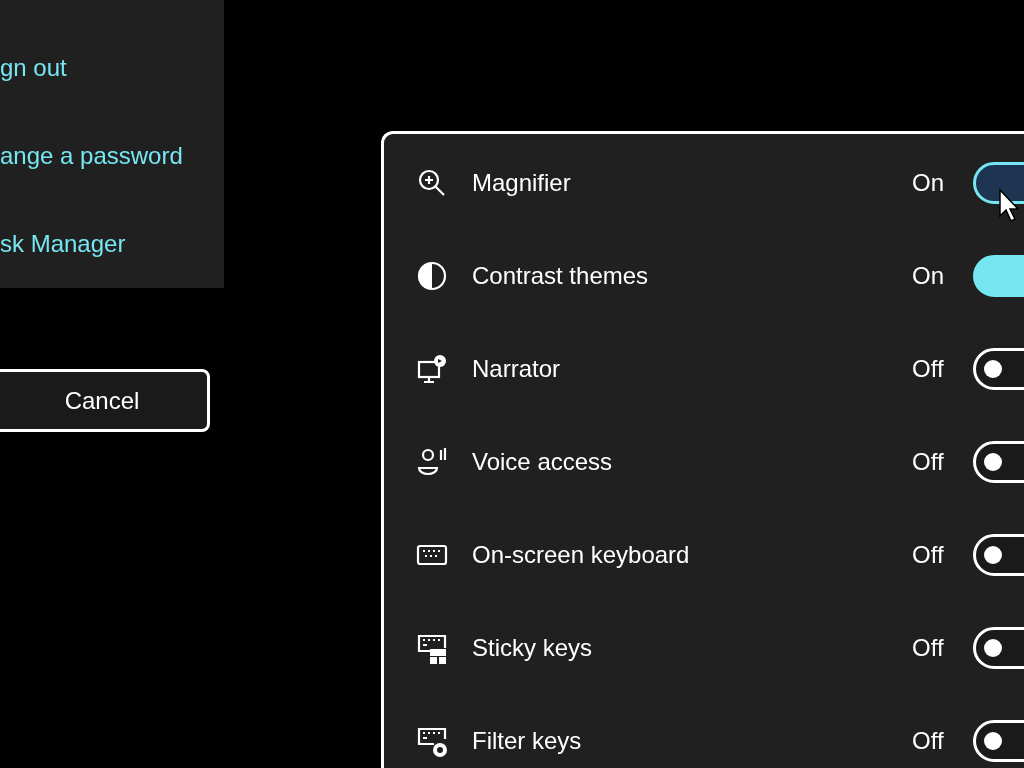 The height and width of the screenshot is (768, 1024). I want to click on cancel-button: Cancel, so click(105, 400).